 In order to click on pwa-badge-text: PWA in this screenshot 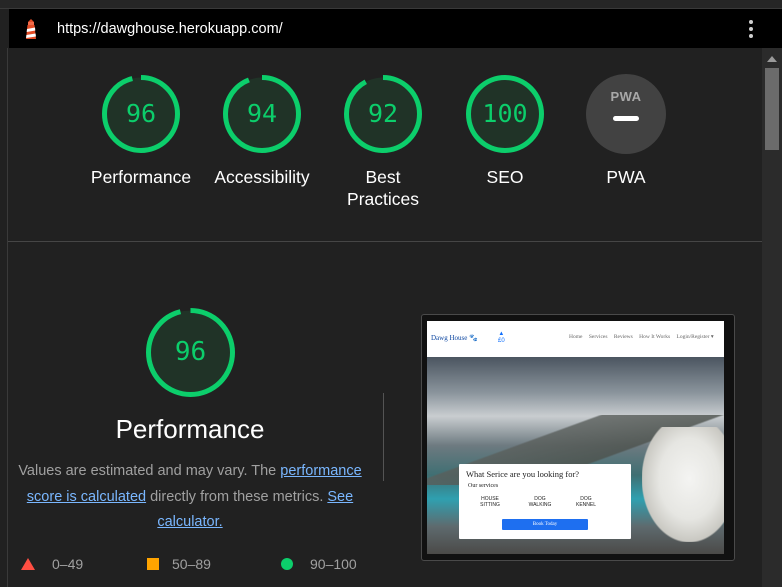, I will do `click(626, 96)`.